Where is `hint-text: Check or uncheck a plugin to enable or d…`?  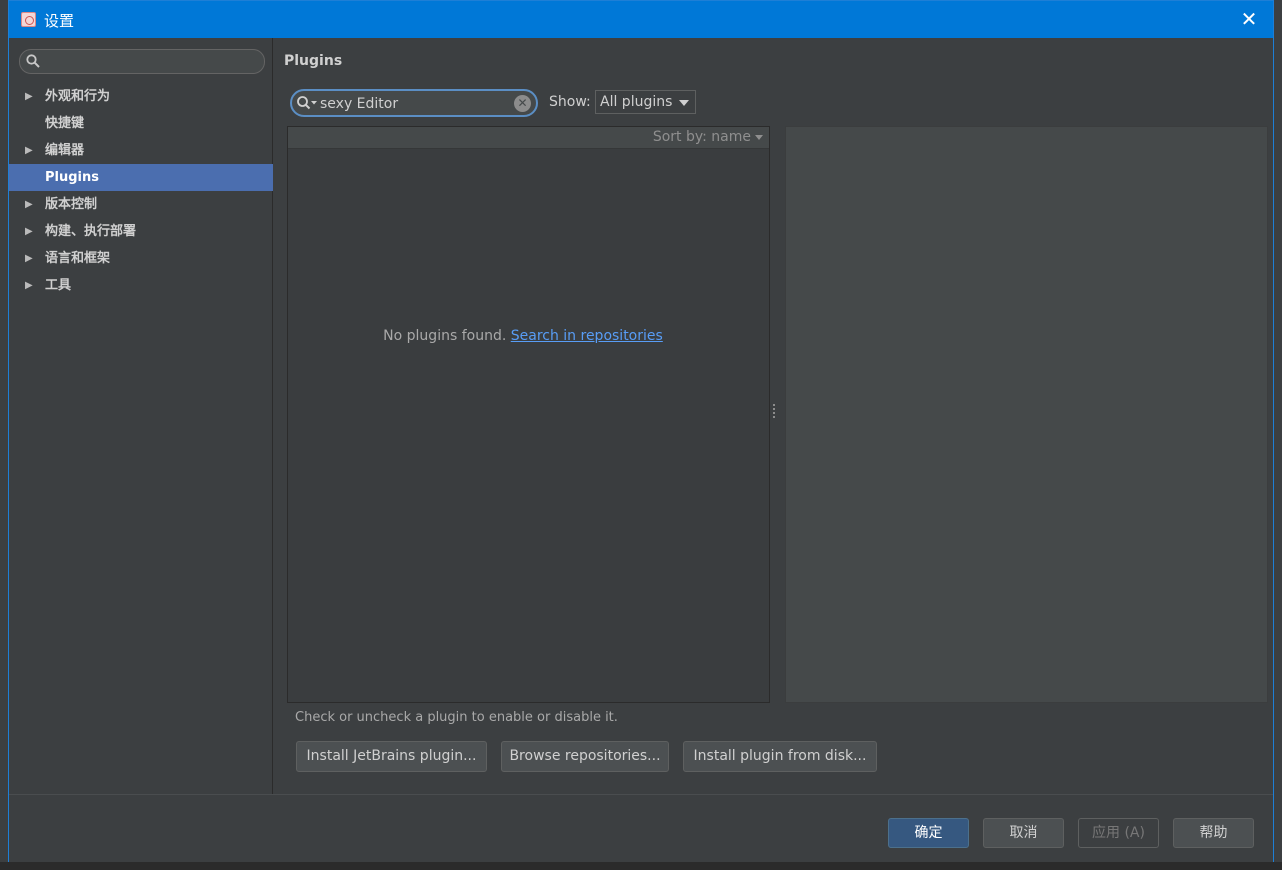 hint-text: Check or uncheck a plugin to enable or d… is located at coordinates (456, 717).